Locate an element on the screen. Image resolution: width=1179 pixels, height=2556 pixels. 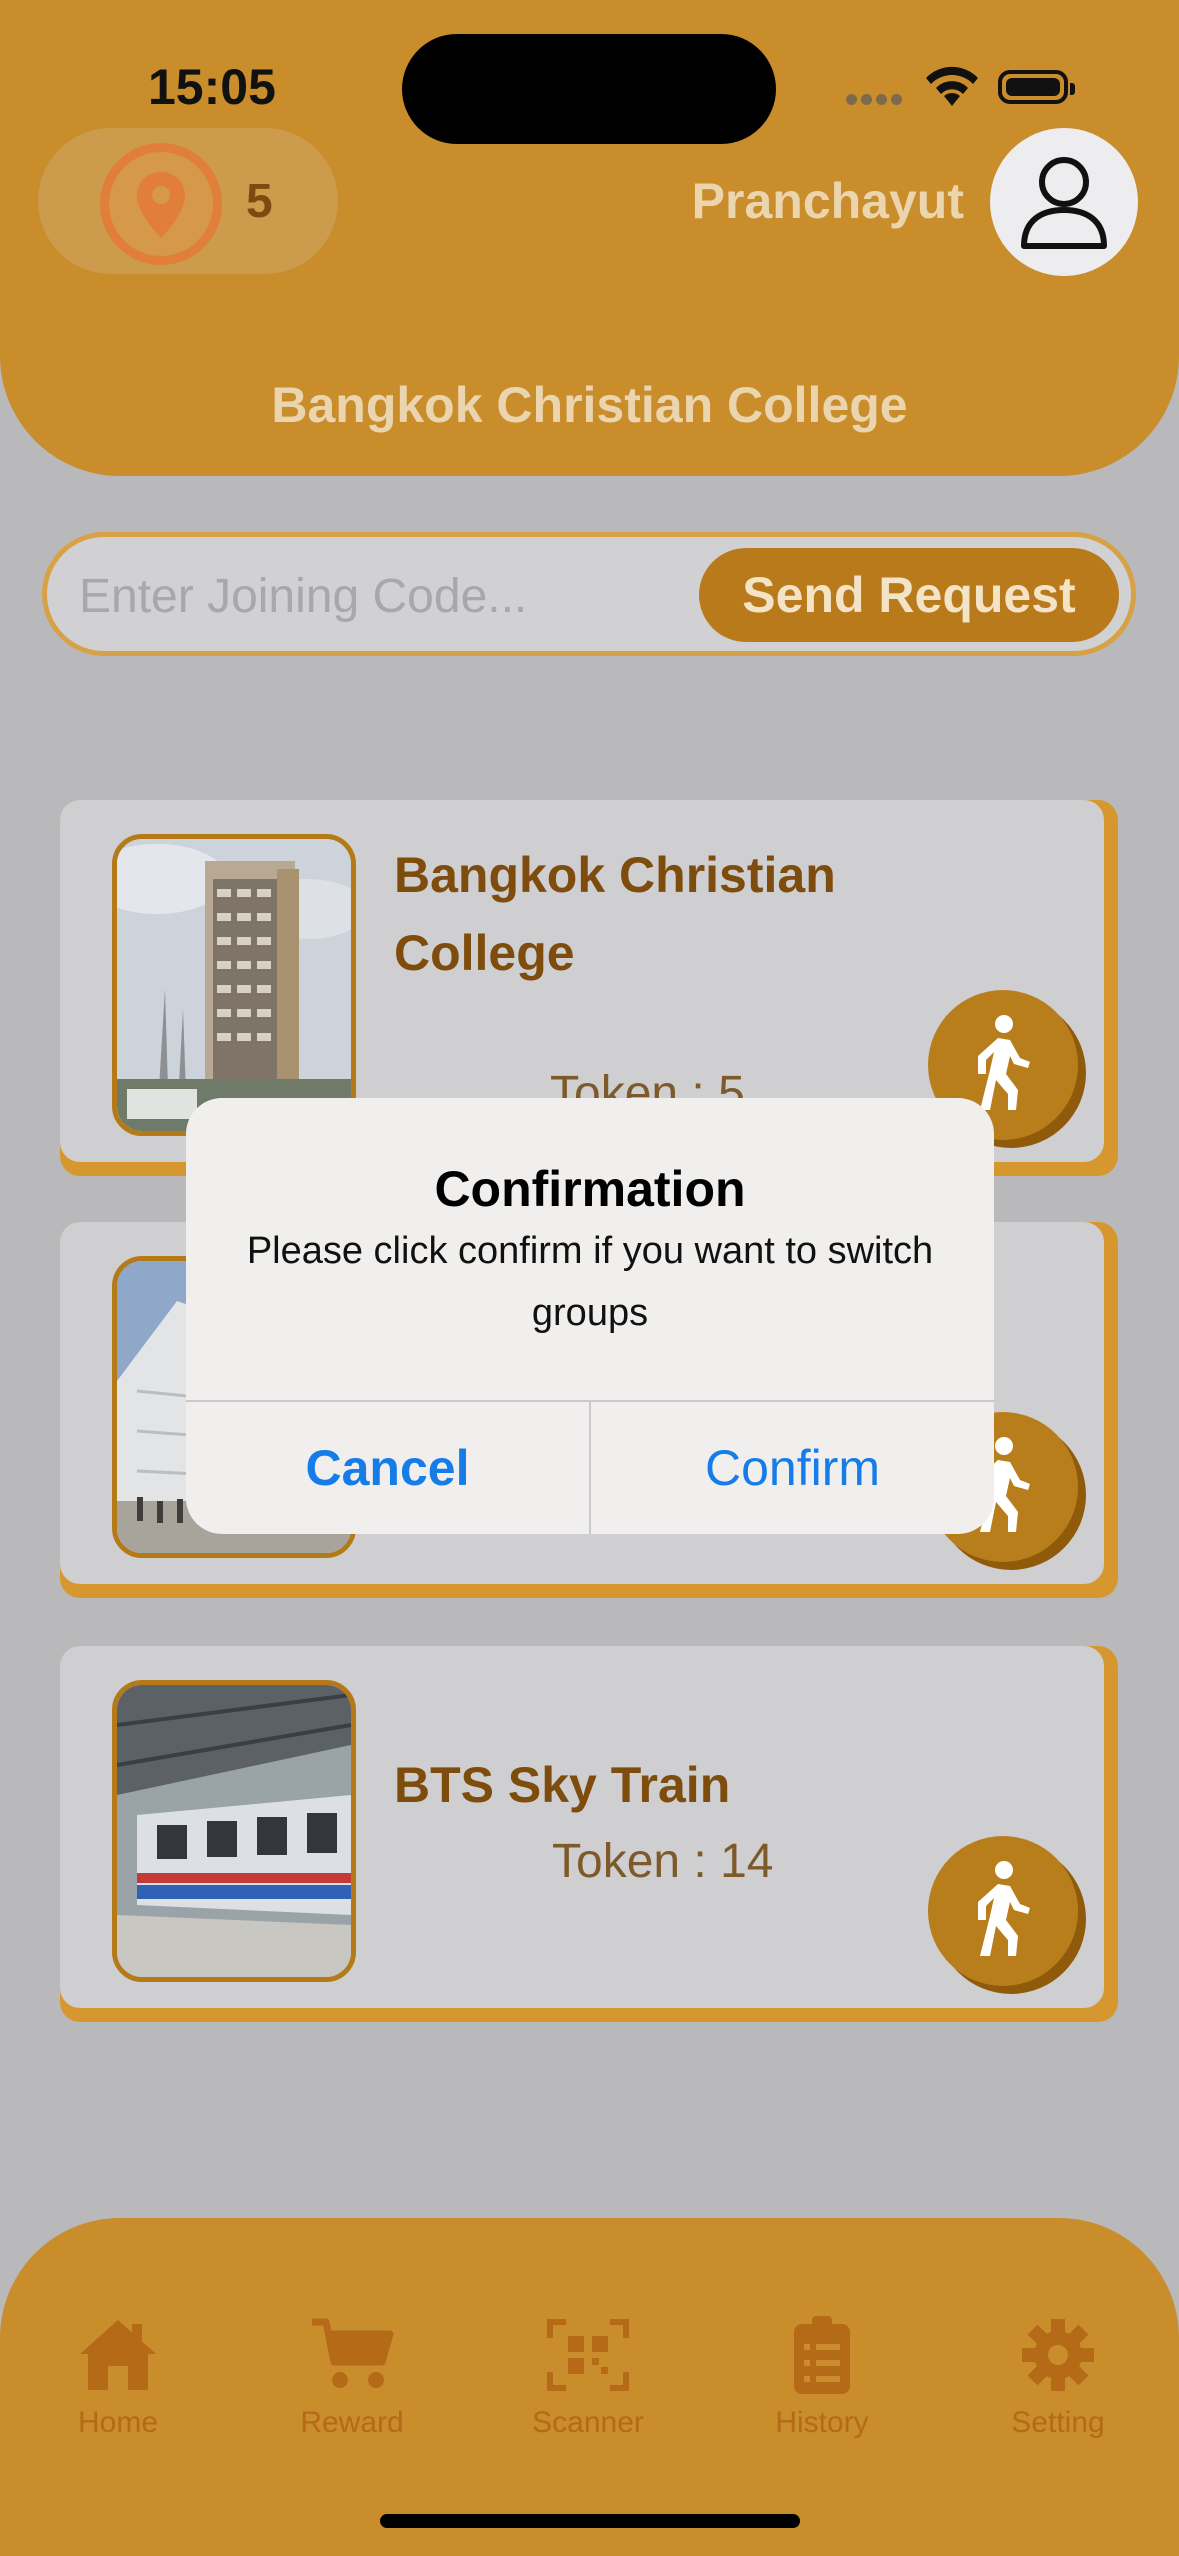
tab-label: Setting is located at coordinates (1058, 2422).